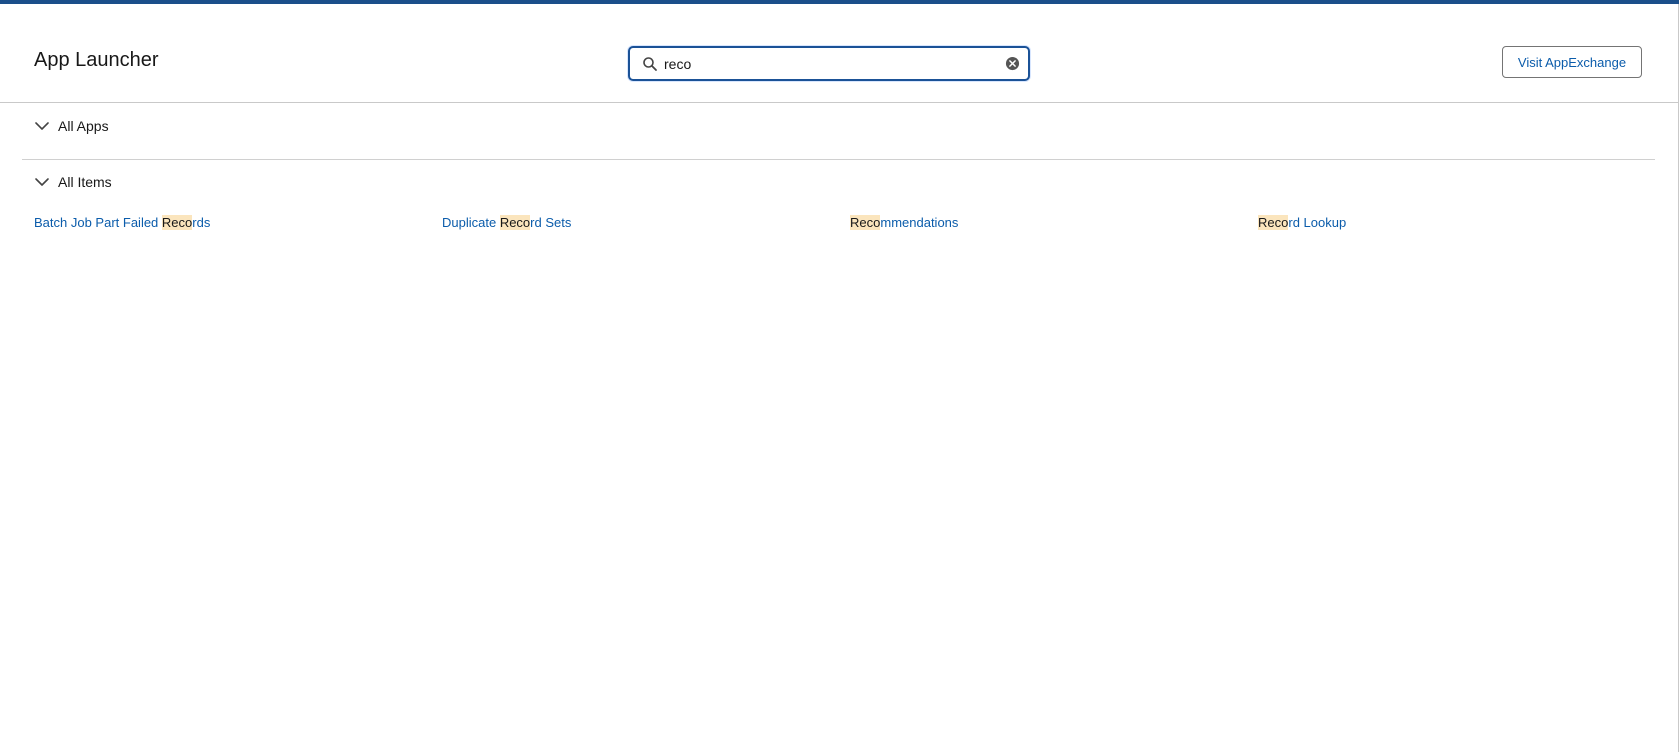  I want to click on search-icon, so click(650, 64).